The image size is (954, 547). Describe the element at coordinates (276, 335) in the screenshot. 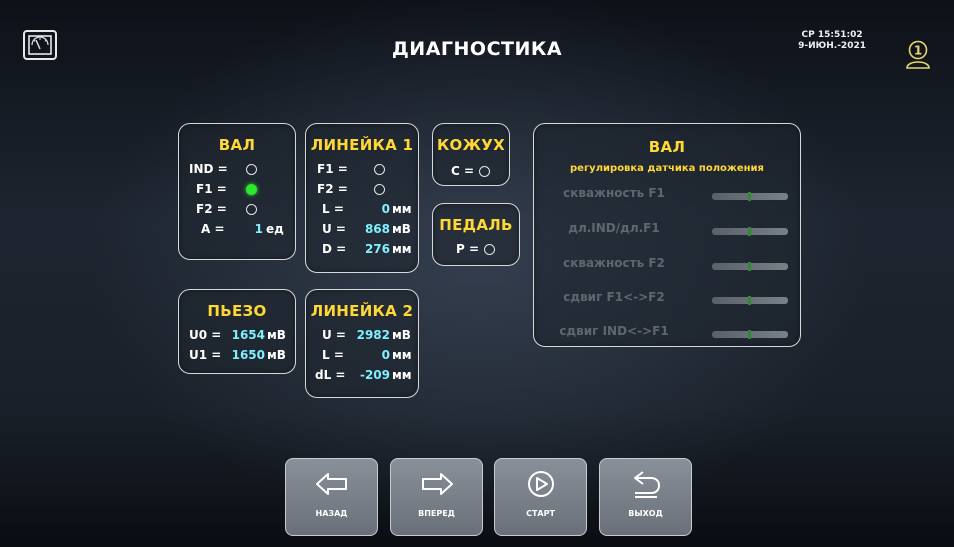

I see `pyezo-u0-unit: мВ` at that location.